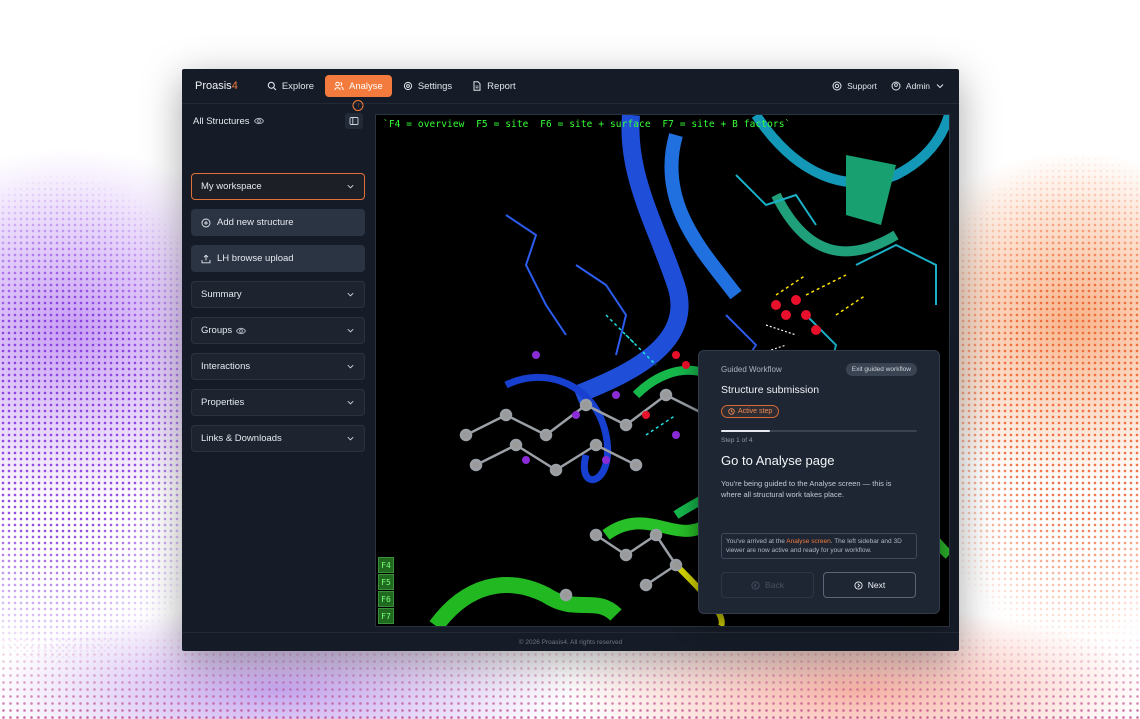 This screenshot has width=1140, height=719. I want to click on brand-logo: Proasis4, so click(216, 86).